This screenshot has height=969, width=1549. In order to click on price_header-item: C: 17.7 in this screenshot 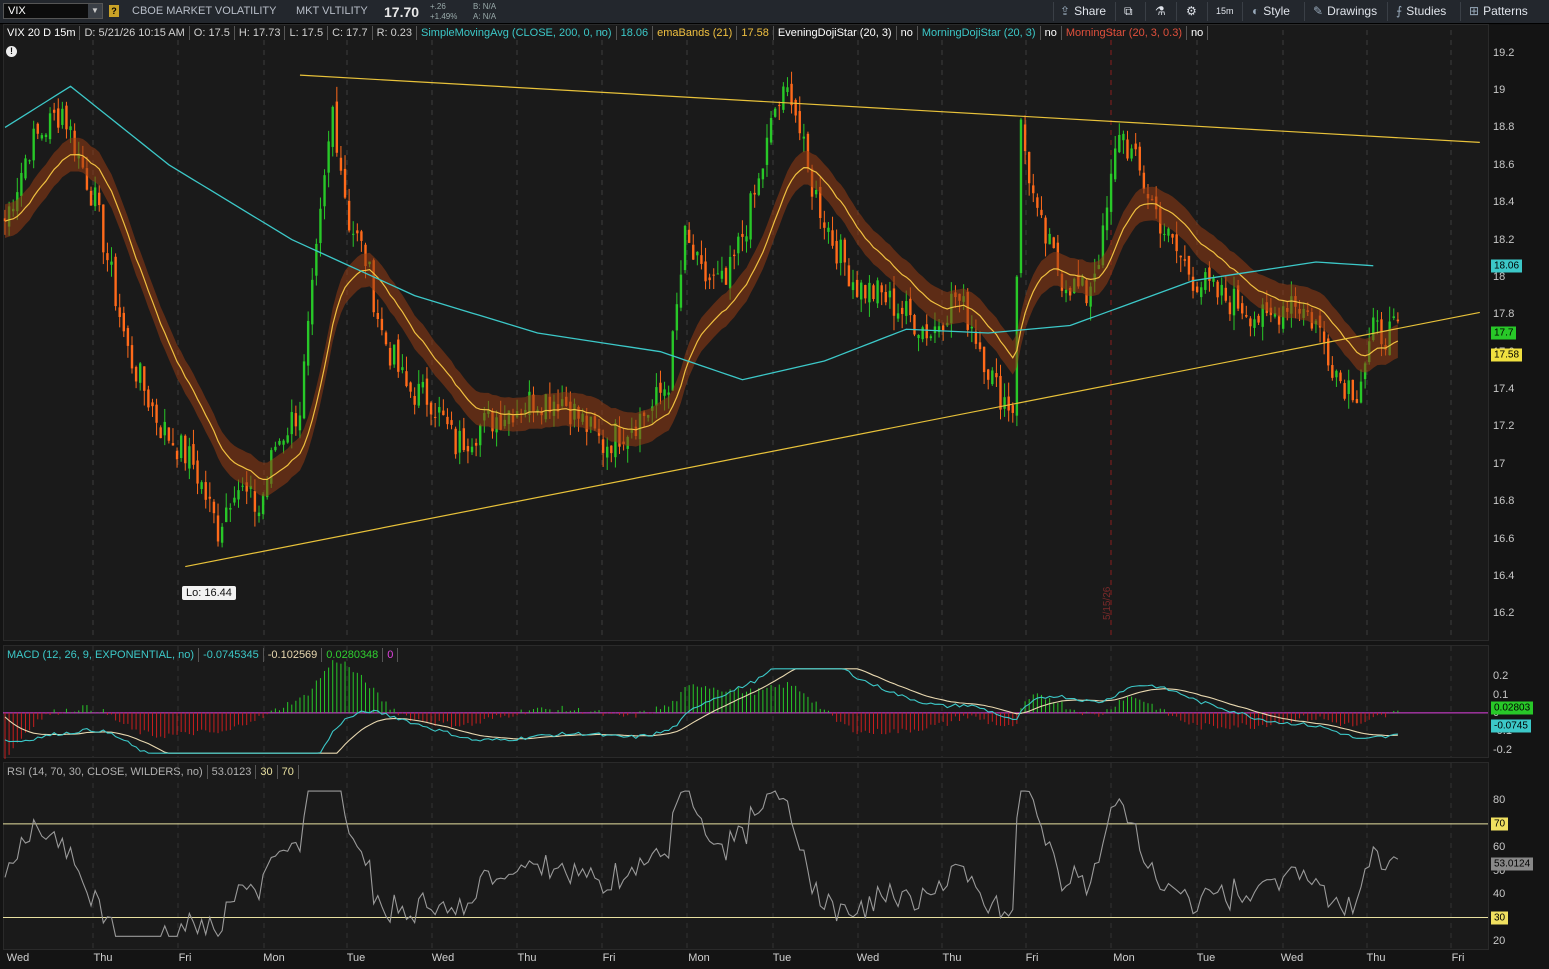, I will do `click(350, 33)`.